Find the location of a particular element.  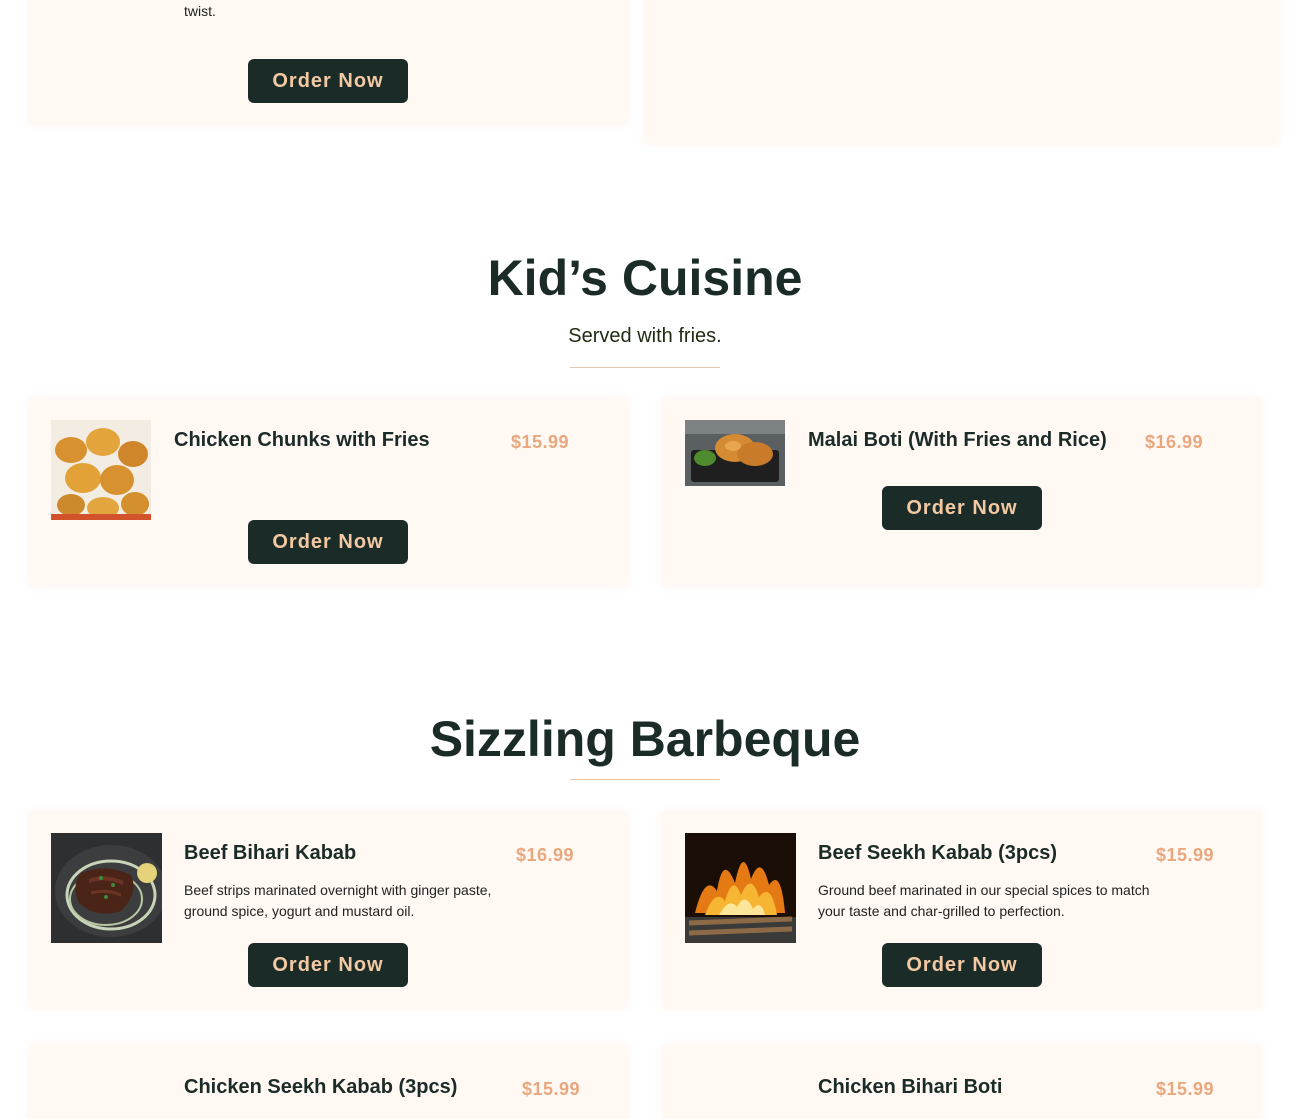

item-title: Chicken Chunks with Fries is located at coordinates (302, 440).